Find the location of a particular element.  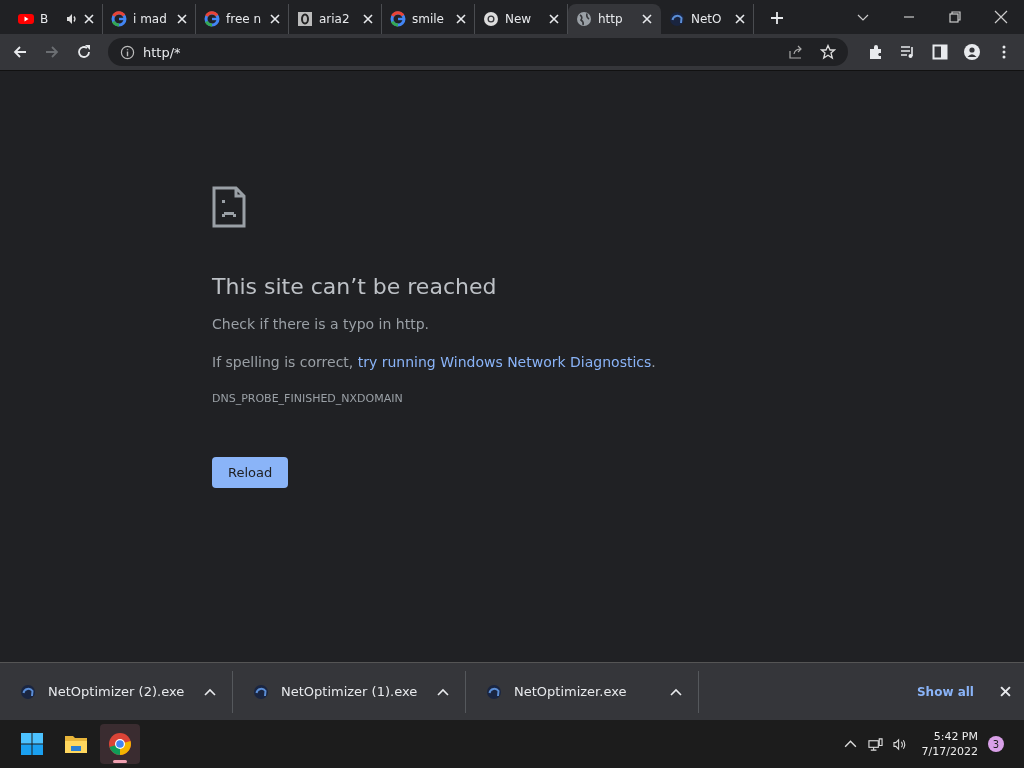

tab-title: i mad is located at coordinates (150, 19).